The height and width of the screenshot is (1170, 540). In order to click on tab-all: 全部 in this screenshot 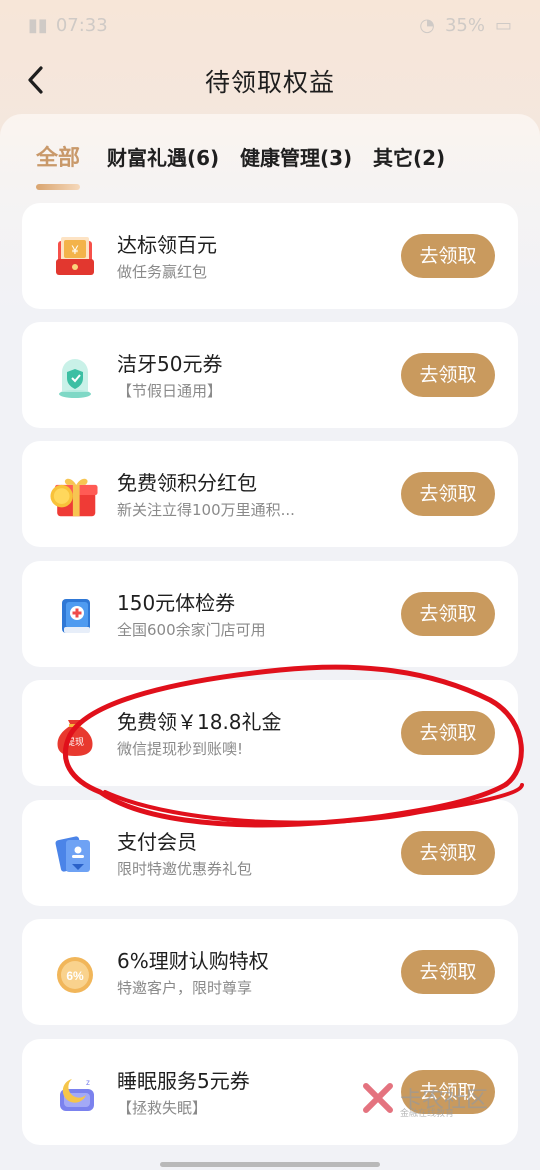, I will do `click(58, 156)`.